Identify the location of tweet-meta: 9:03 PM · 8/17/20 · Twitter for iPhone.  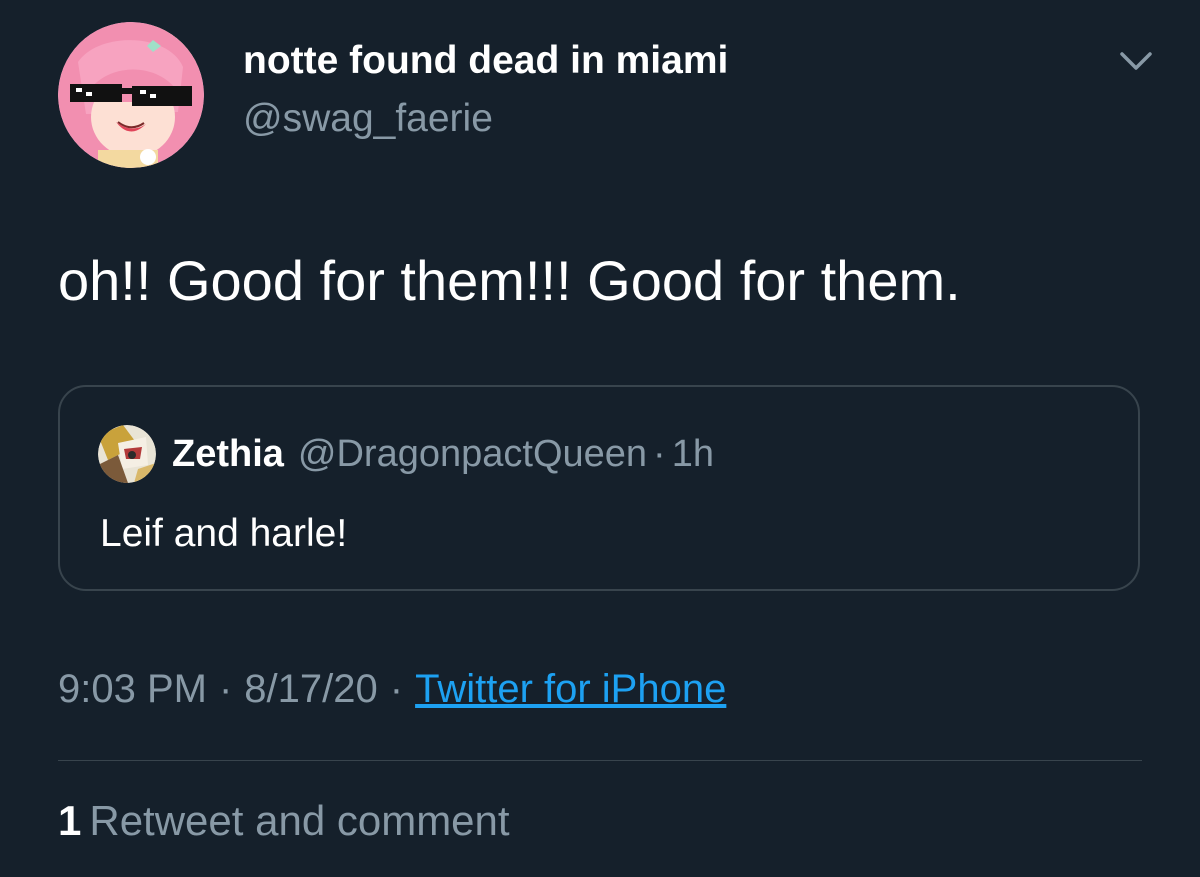
(392, 689).